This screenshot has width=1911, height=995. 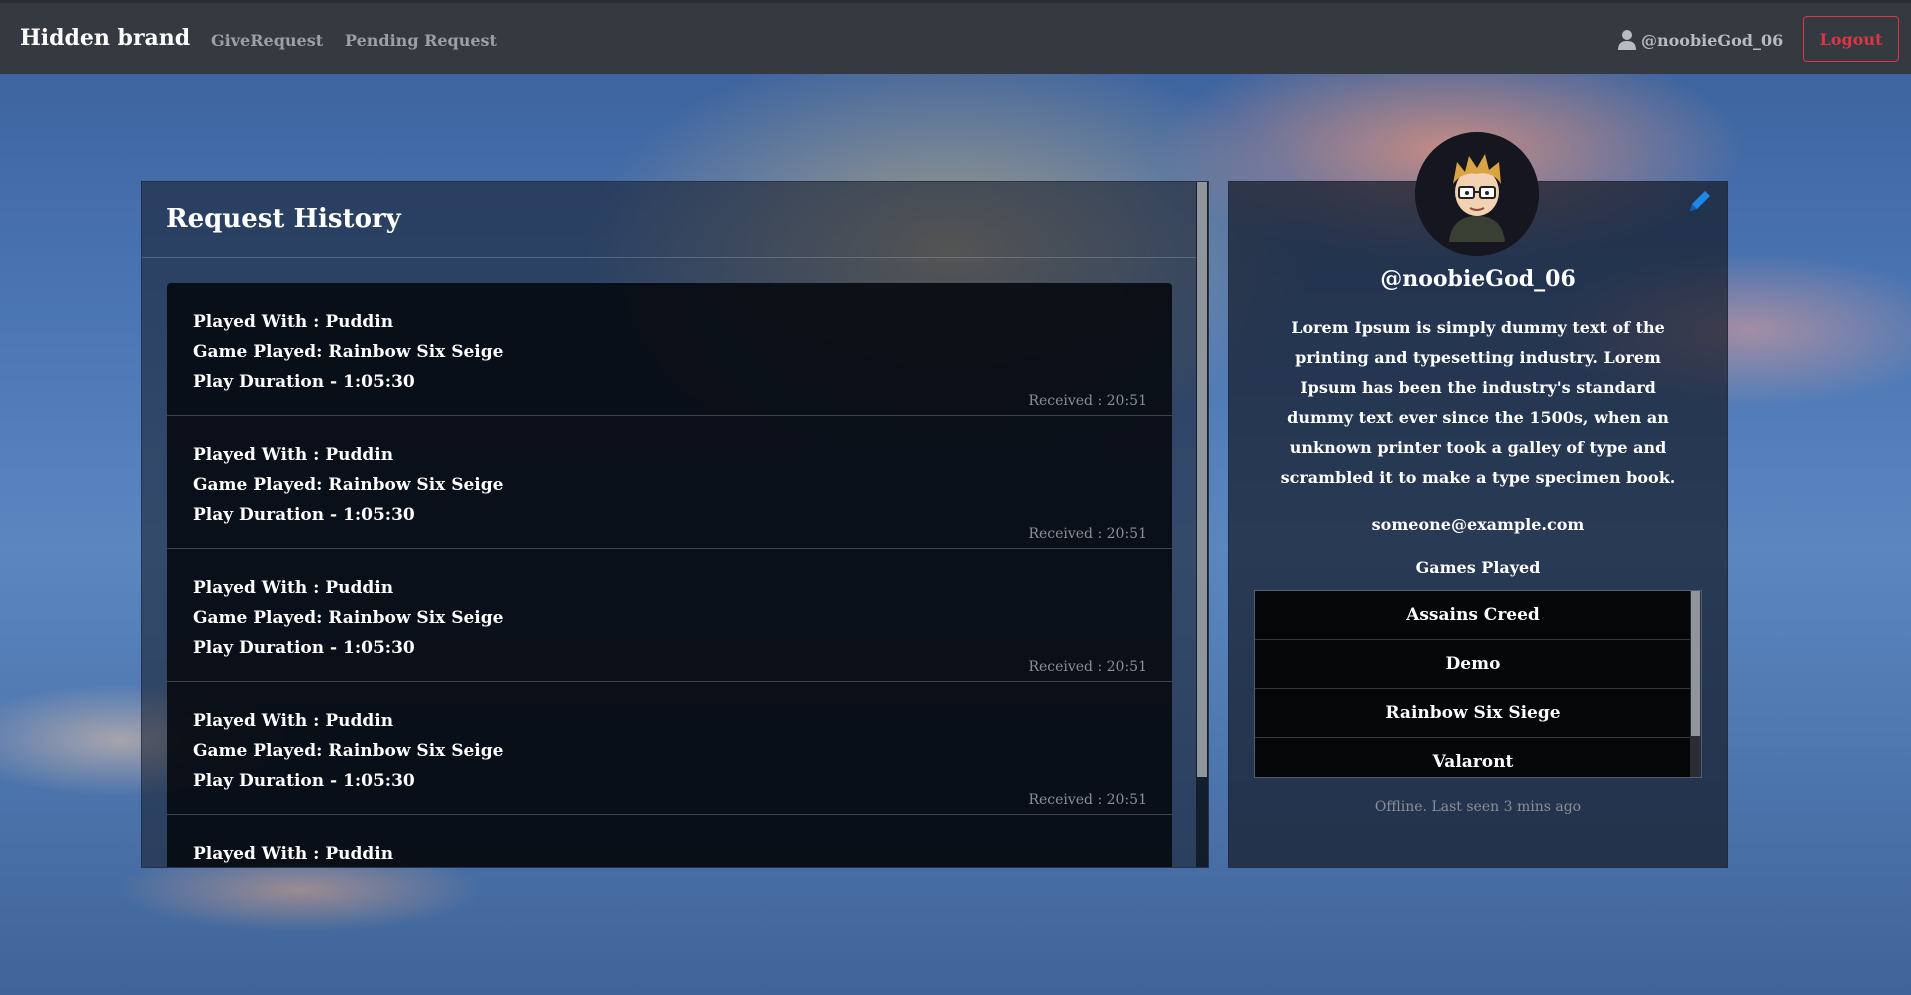 What do you see at coordinates (1851, 39) in the screenshot?
I see `logout-button: Logout` at bounding box center [1851, 39].